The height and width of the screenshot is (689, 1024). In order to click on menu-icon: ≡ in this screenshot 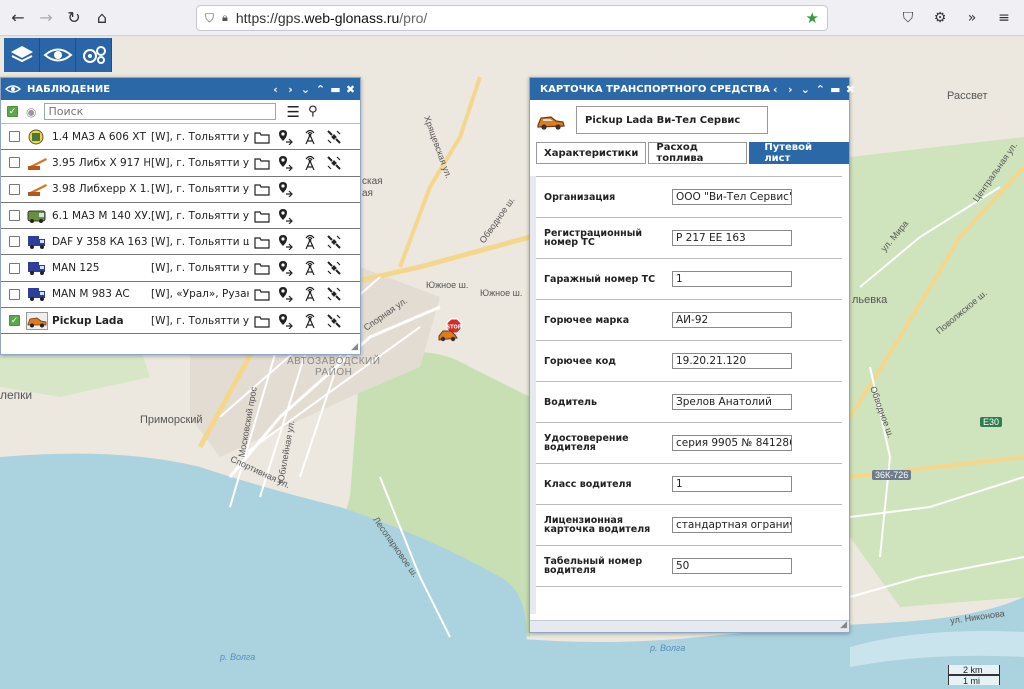, I will do `click(1004, 18)`.